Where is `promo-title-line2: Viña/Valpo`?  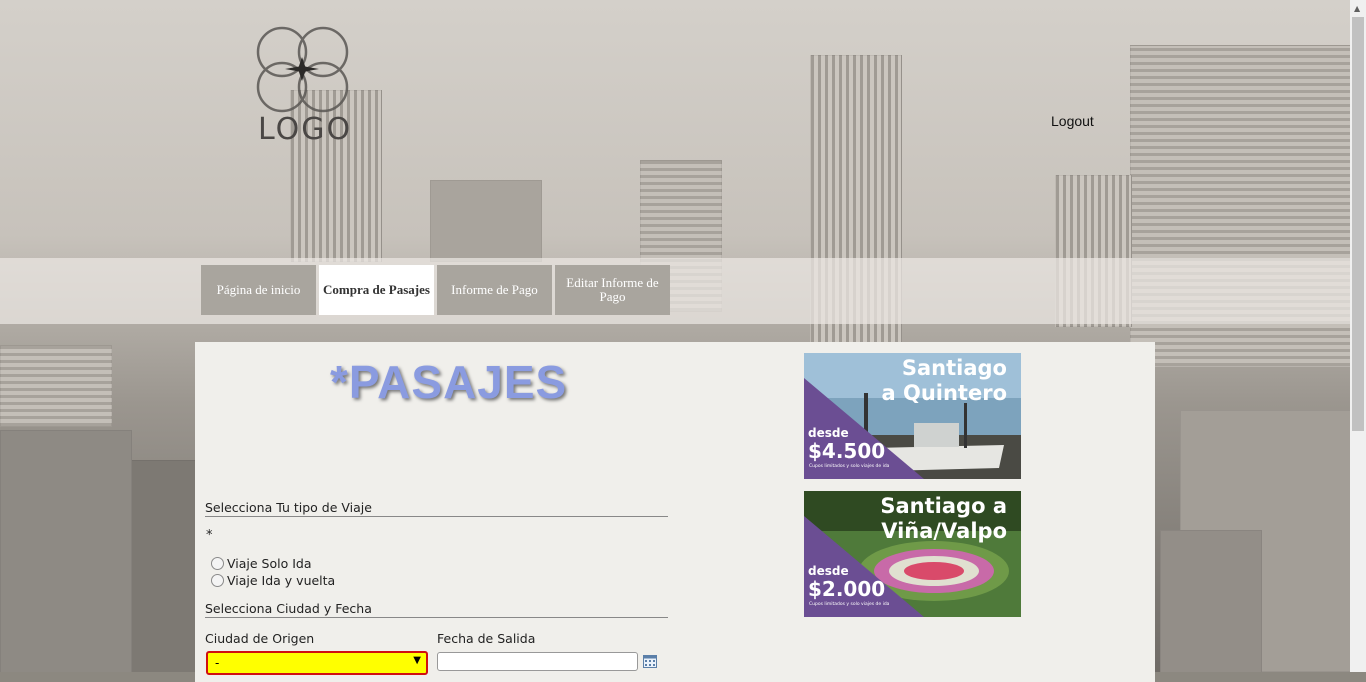 promo-title-line2: Viña/Valpo is located at coordinates (944, 531).